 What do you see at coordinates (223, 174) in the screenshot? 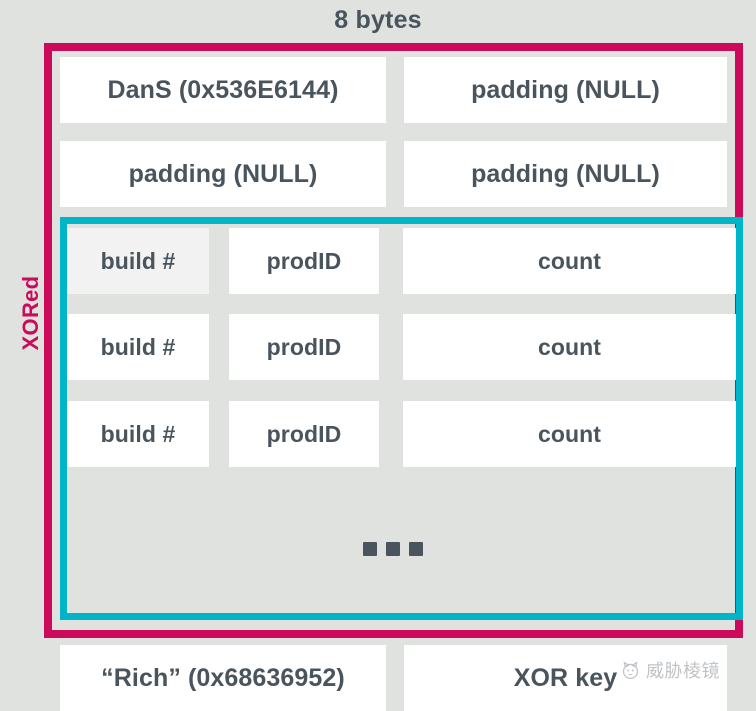
I see `field-padding-2: padding (NULL)` at bounding box center [223, 174].